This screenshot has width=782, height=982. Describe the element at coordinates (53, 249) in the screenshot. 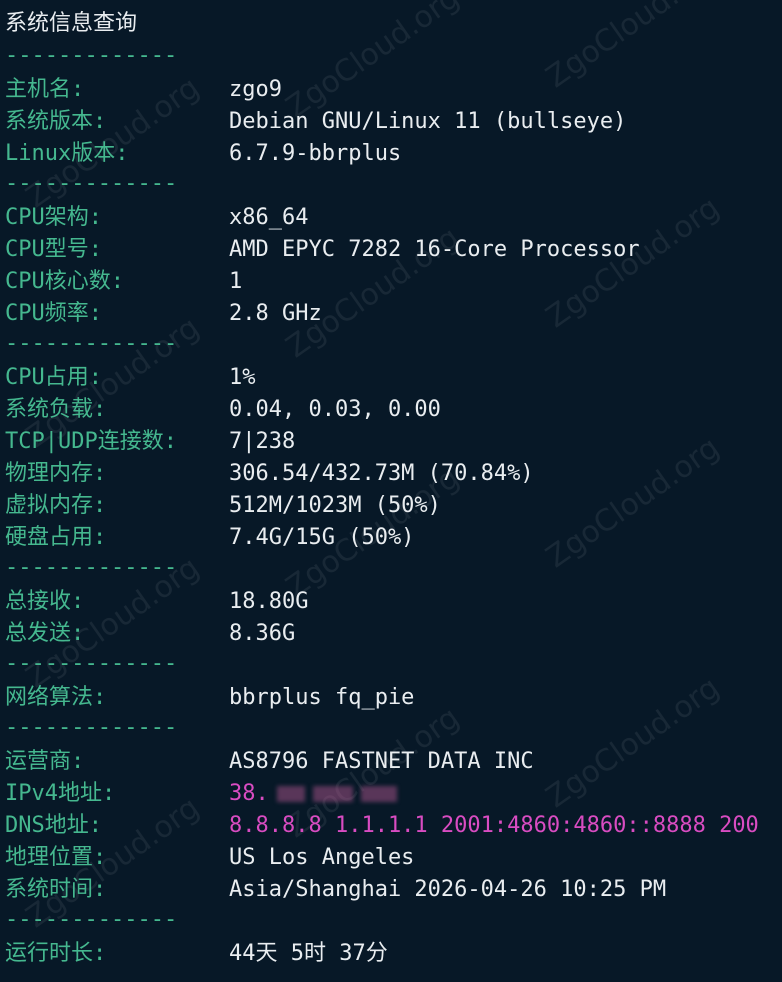

I see `cpu-model-label: CPU型号:` at that location.